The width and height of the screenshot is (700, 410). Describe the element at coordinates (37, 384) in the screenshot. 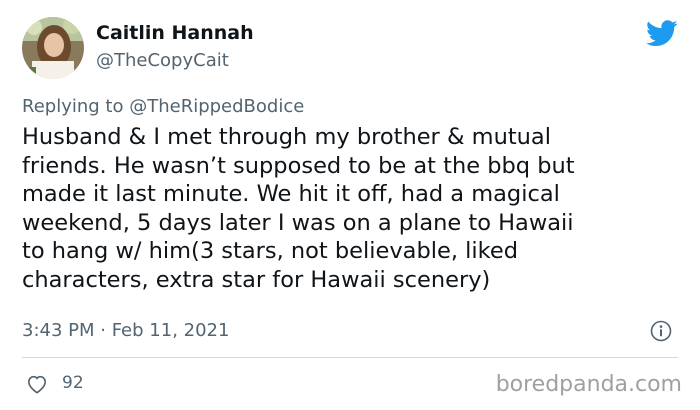

I see `heart-icon` at that location.